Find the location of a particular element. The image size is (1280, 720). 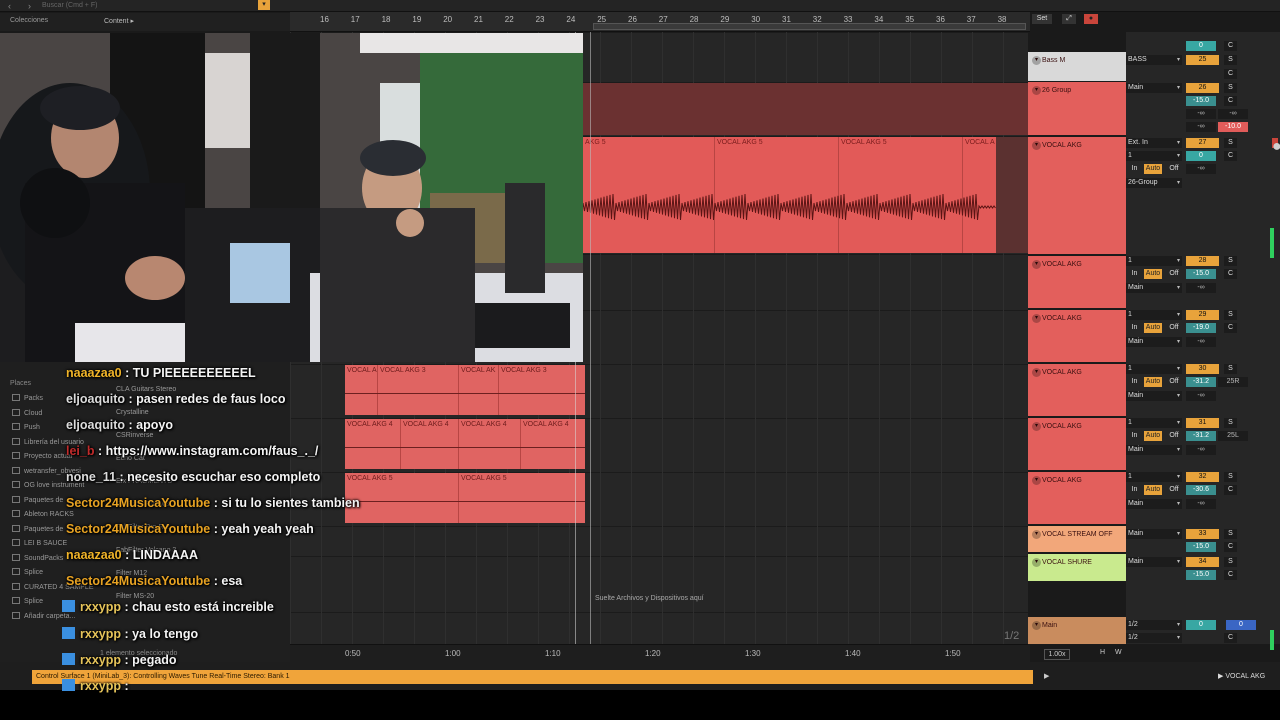

place-item: Push is located at coordinates (26, 427).